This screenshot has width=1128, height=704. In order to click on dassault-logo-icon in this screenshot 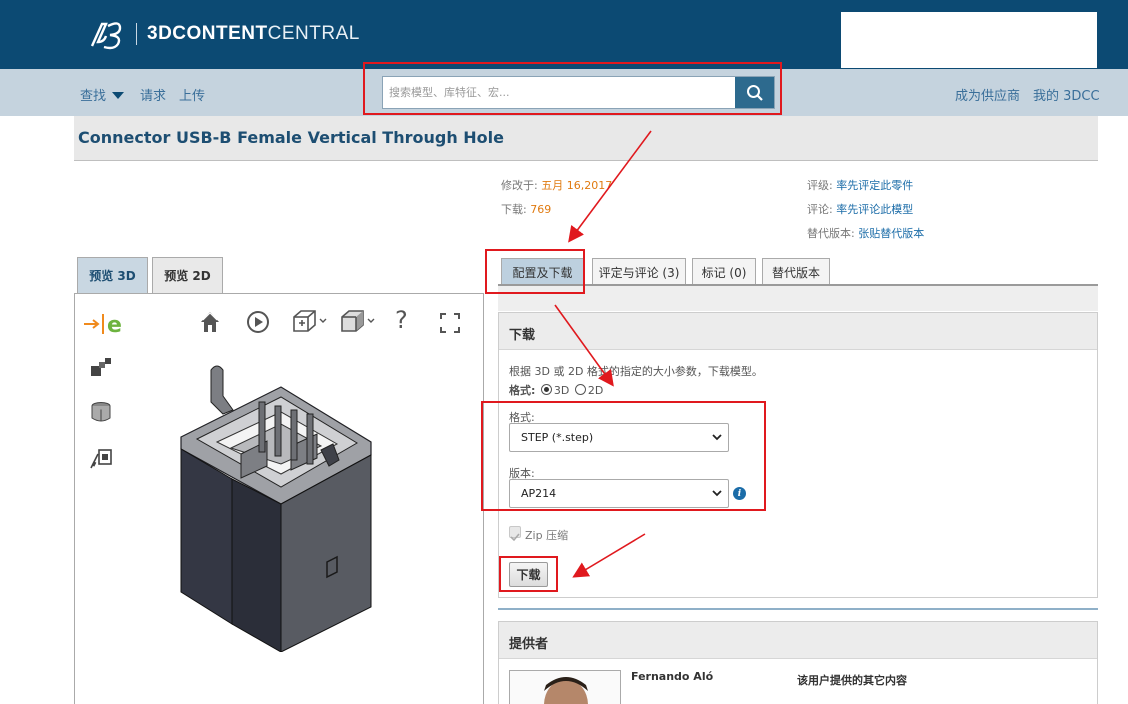, I will do `click(106, 36)`.